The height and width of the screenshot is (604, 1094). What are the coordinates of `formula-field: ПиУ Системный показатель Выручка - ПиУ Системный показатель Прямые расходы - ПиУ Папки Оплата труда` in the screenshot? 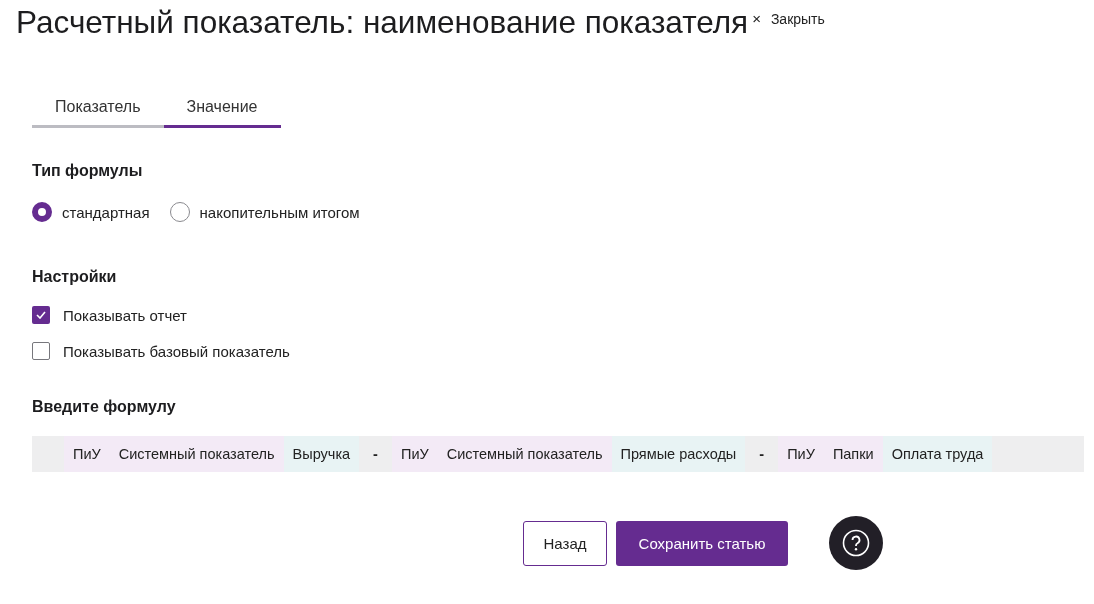 It's located at (558, 454).